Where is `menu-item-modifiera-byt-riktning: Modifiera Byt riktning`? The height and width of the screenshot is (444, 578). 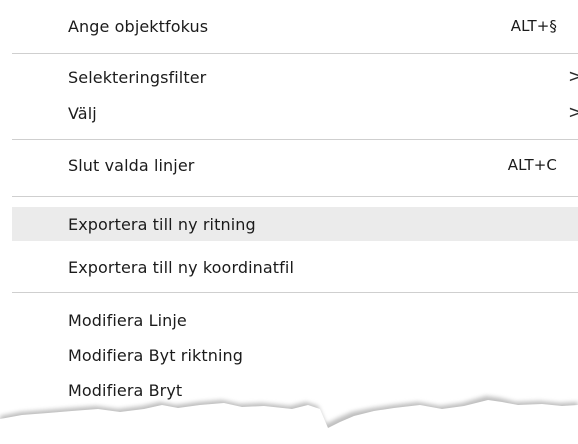 menu-item-modifiera-byt-riktning: Modifiera Byt riktning is located at coordinates (289, 355).